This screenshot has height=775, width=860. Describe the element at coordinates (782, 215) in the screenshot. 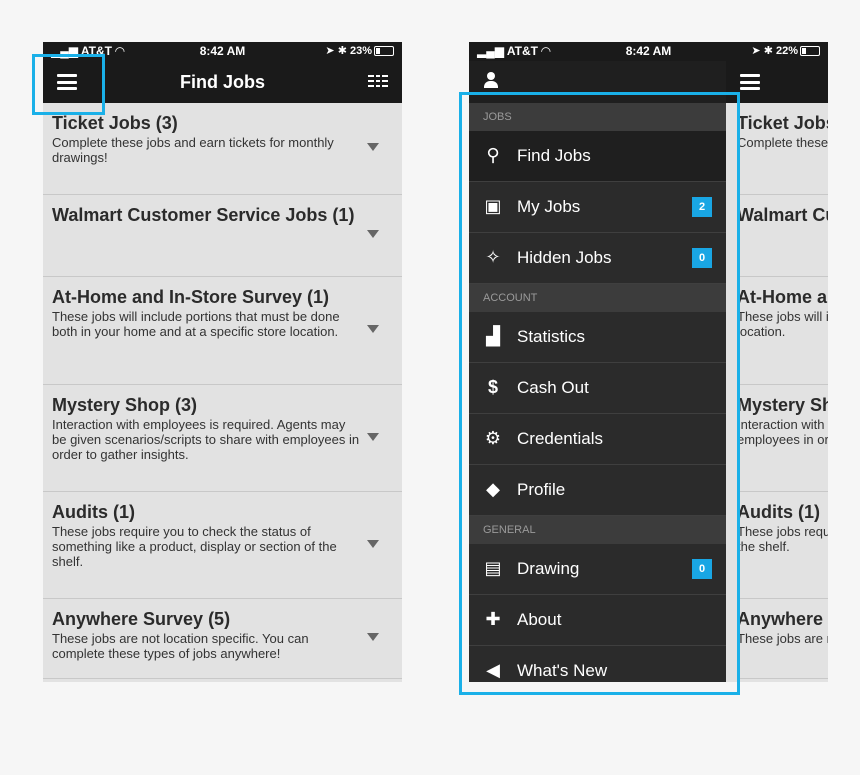

I see `job-category-title: Walmart Cu (1)` at that location.